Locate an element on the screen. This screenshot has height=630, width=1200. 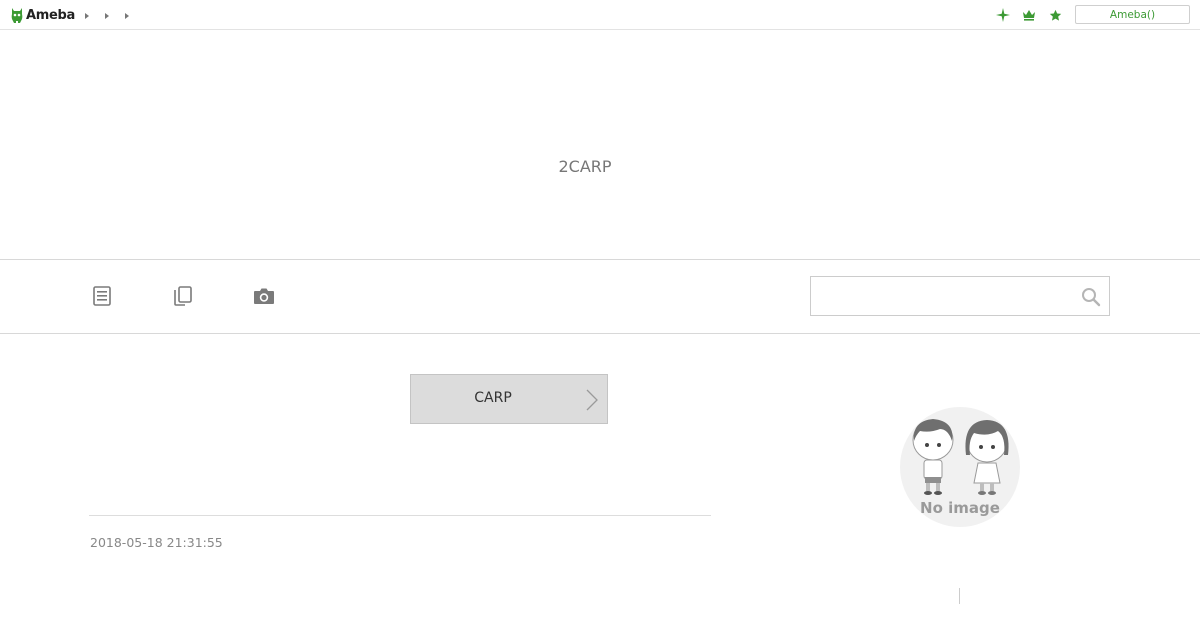
search-icon is located at coordinates (1091, 297).